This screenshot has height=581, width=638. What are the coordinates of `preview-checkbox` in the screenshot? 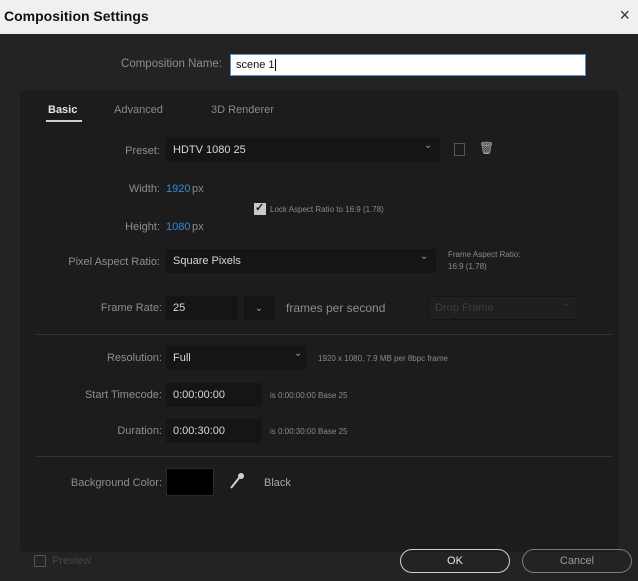 It's located at (40, 561).